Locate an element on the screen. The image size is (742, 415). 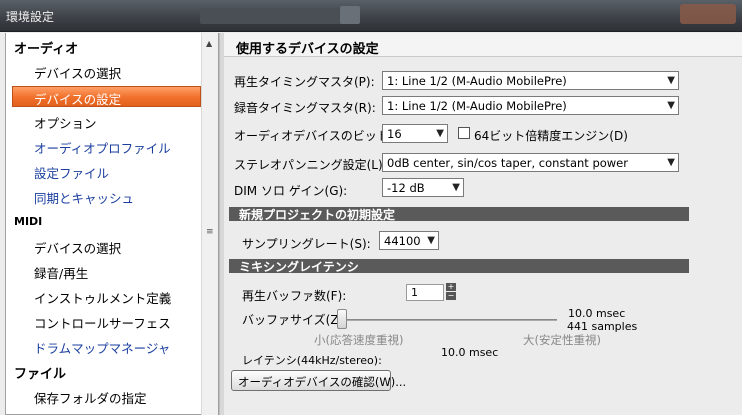
window-title: 環境設定 is located at coordinates (30, 17).